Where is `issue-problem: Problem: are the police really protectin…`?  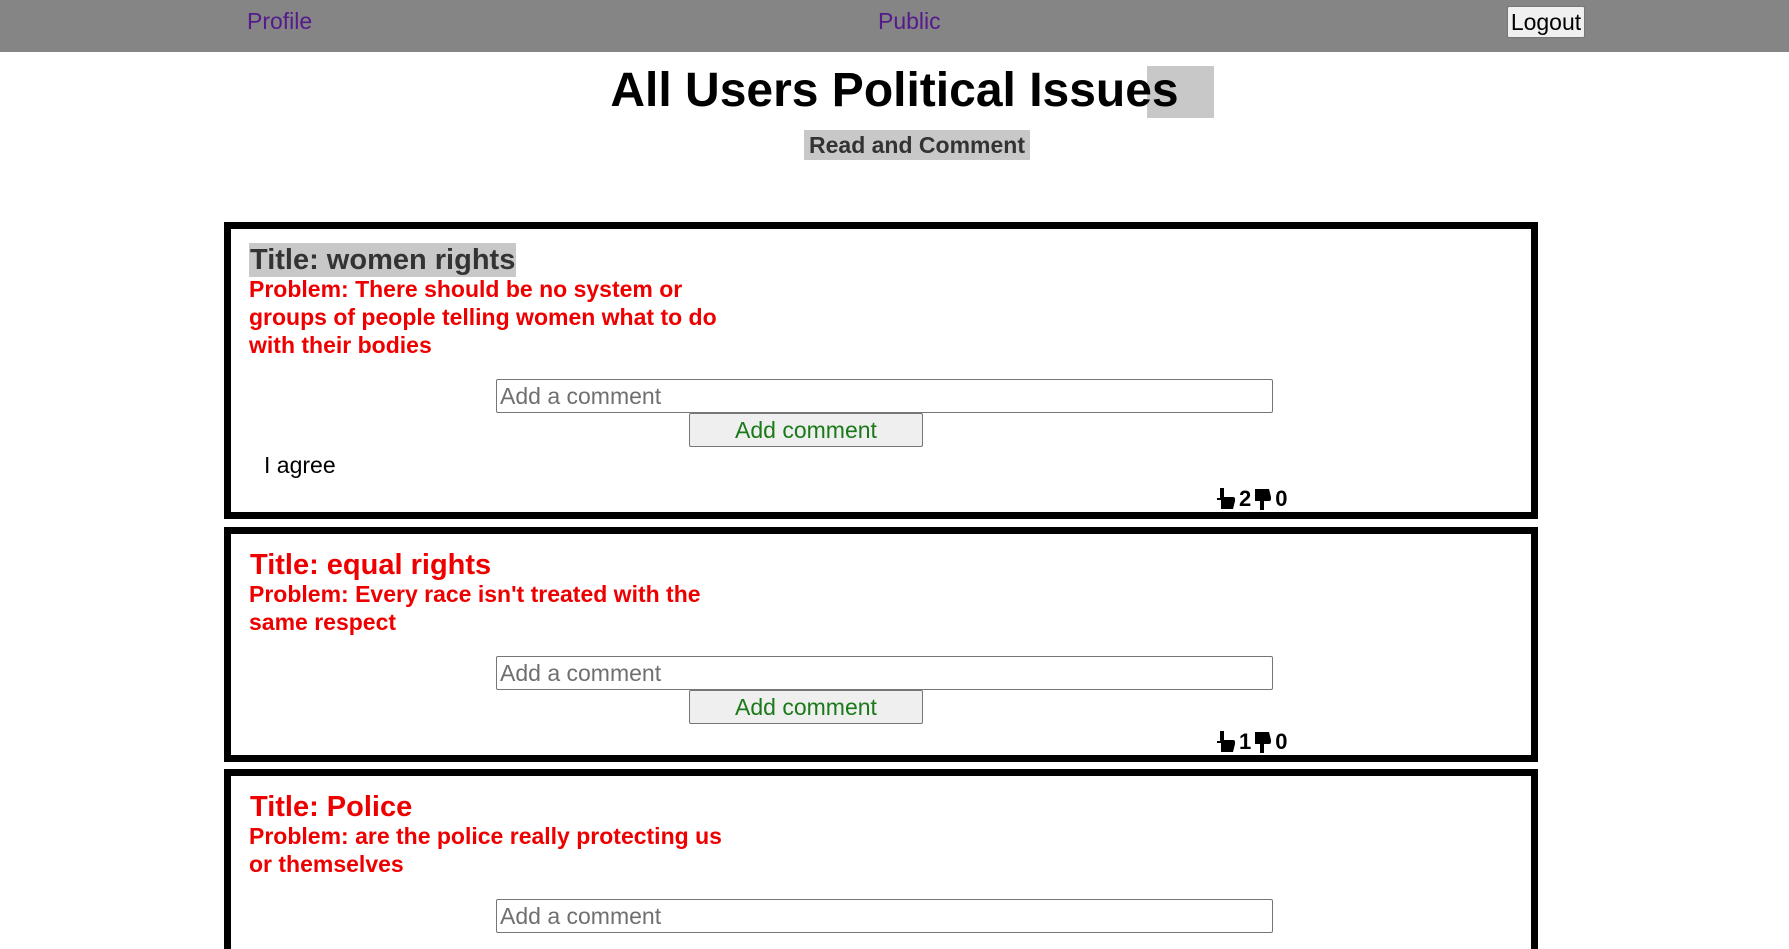 issue-problem: Problem: are the police really protectin… is located at coordinates (485, 850).